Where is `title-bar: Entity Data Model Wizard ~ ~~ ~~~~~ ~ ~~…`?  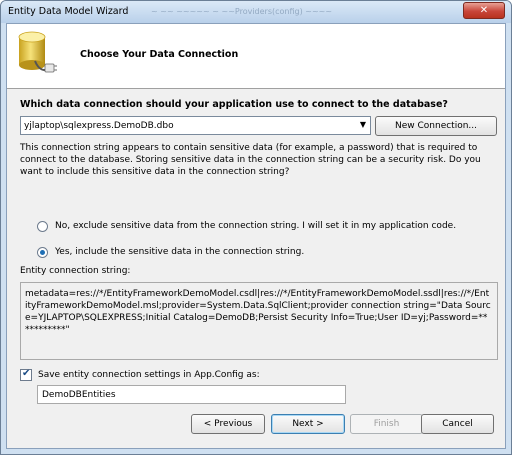
title-bar: Entity Data Model Wizard ~ ~~ ~~~~~ ~ ~~… is located at coordinates (256, 12).